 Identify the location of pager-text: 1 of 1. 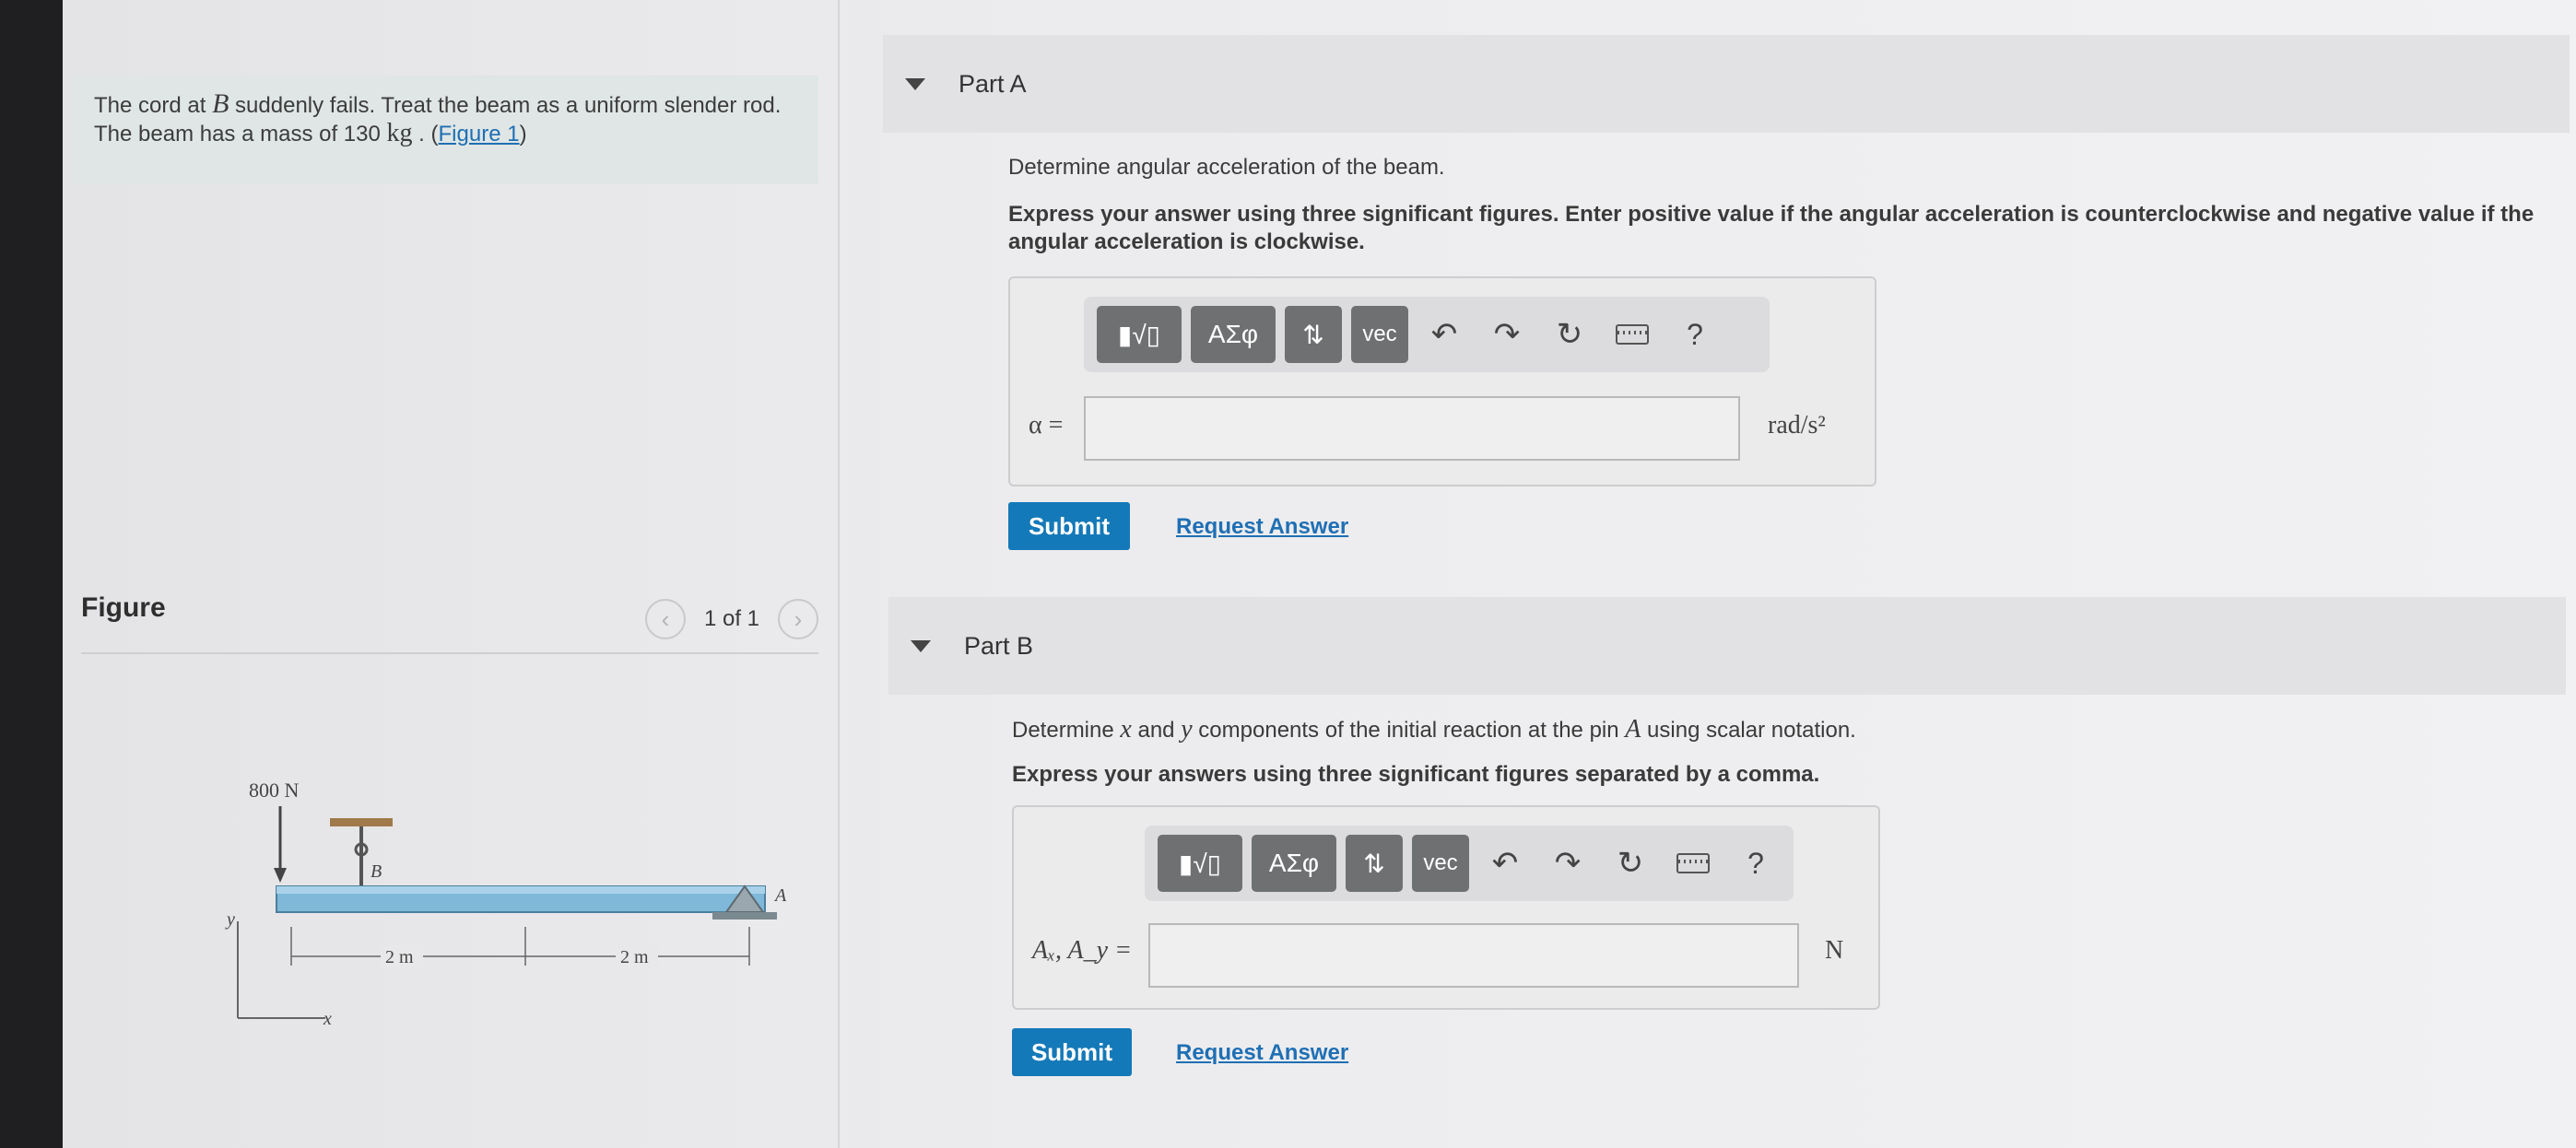
(731, 619).